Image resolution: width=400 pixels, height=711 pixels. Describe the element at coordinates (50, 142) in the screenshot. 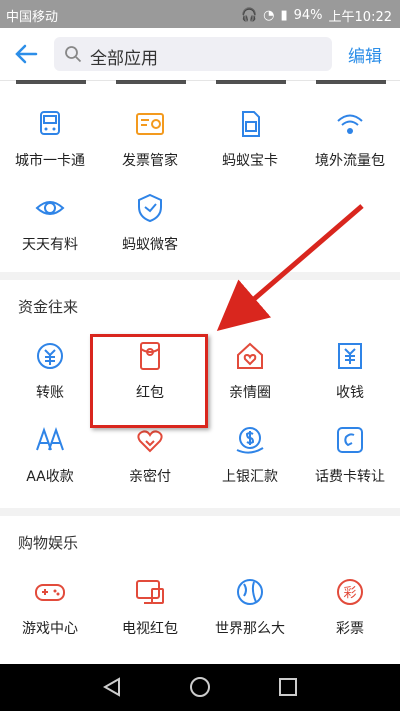

I see `app-tile: 城市一卡通` at that location.